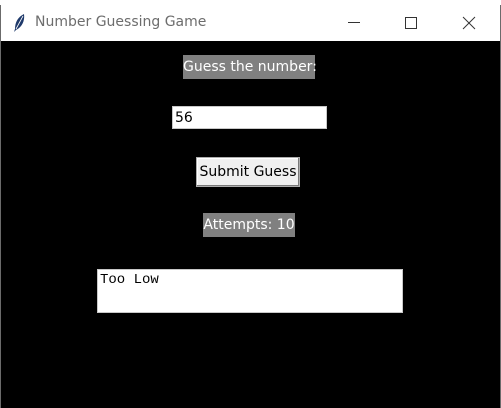 This screenshot has height=408, width=501. I want to click on maximize-icon, so click(411, 23).